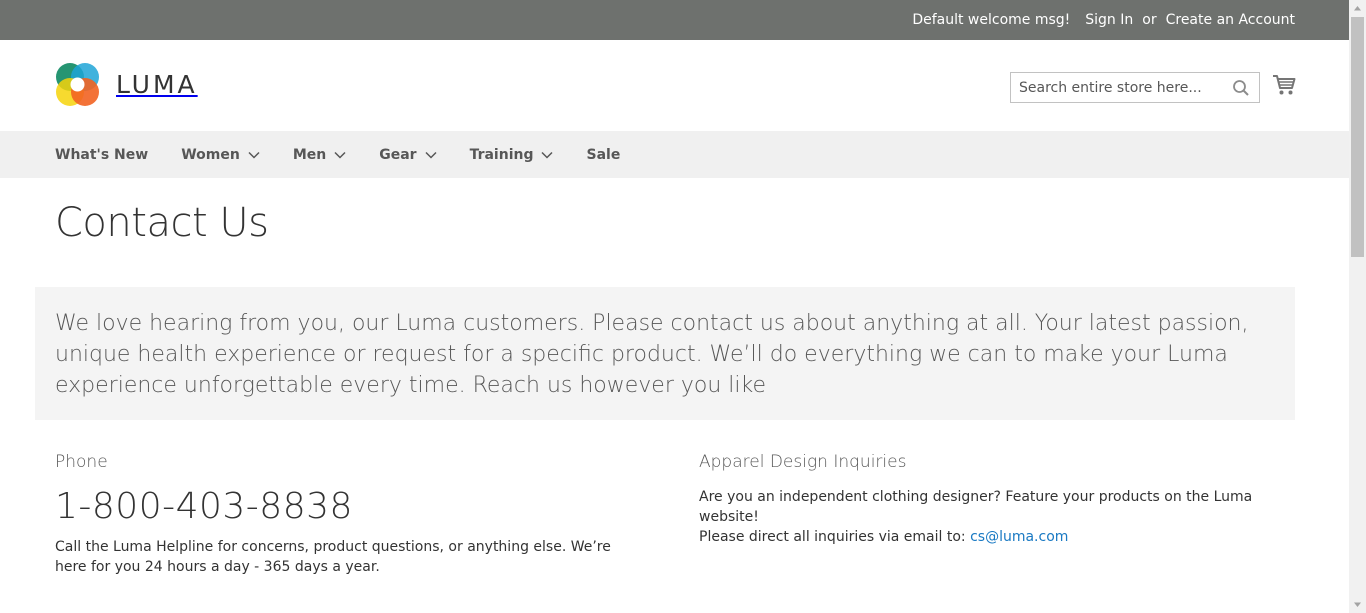  Describe the element at coordinates (1357, 8) in the screenshot. I see `scroll-up-arrow-icon` at that location.